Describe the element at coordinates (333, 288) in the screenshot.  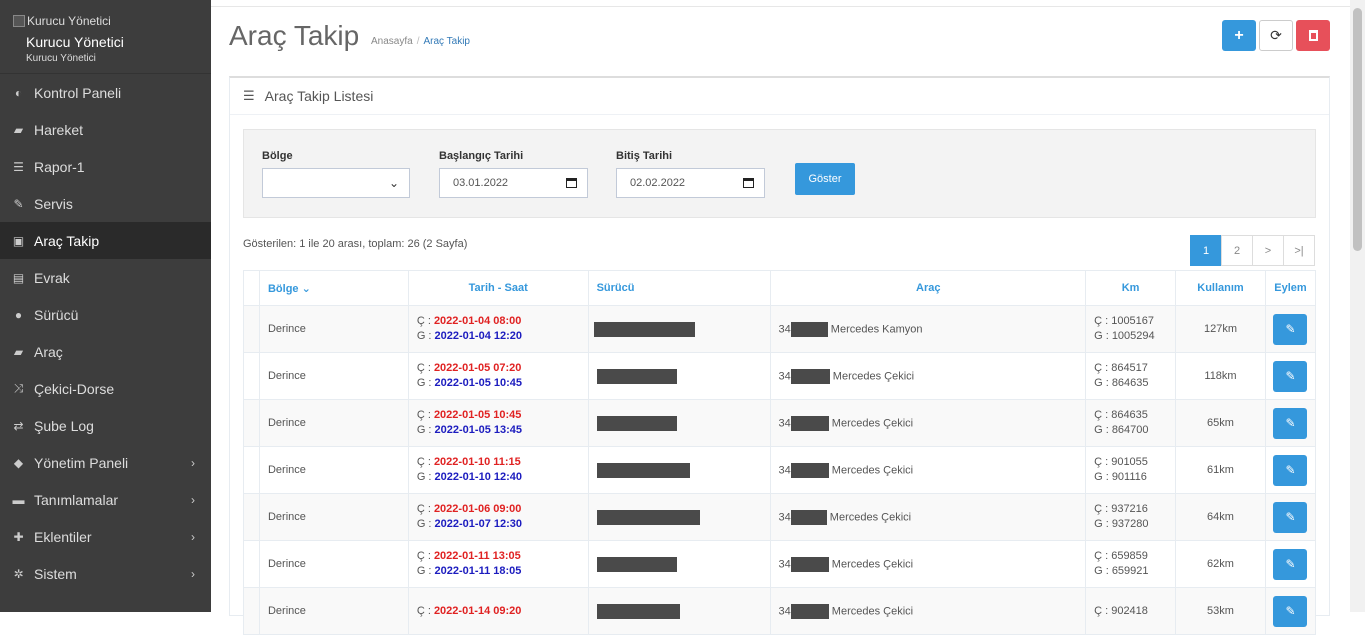
I see `region-column-header: Bölge ⌄` at that location.